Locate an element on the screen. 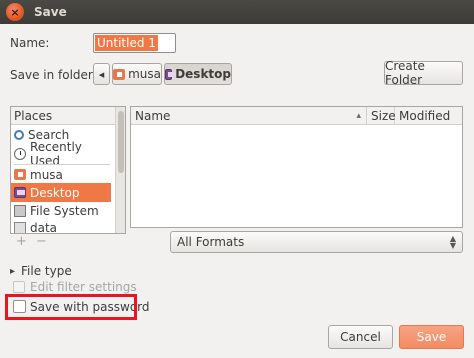 The height and width of the screenshot is (358, 474). clock-icon is located at coordinates (20, 153).